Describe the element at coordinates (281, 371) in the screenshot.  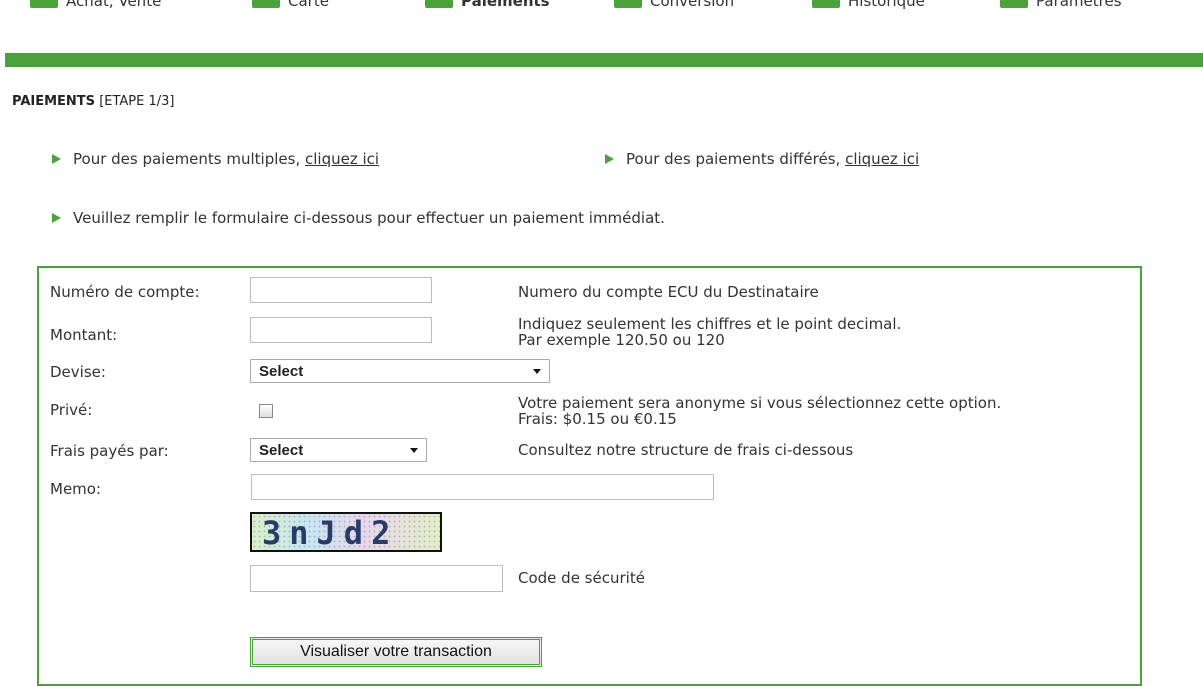
I see `currency-select-value: Select` at that location.